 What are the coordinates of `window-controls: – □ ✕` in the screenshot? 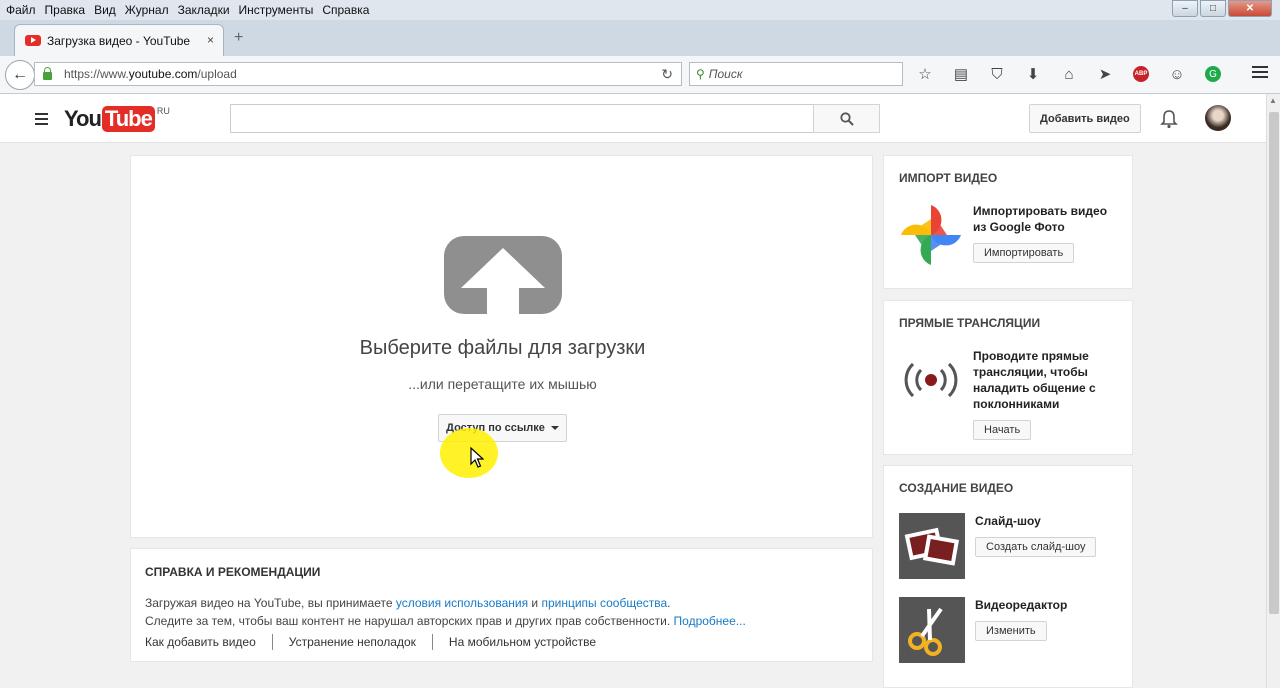 It's located at (1222, 8).